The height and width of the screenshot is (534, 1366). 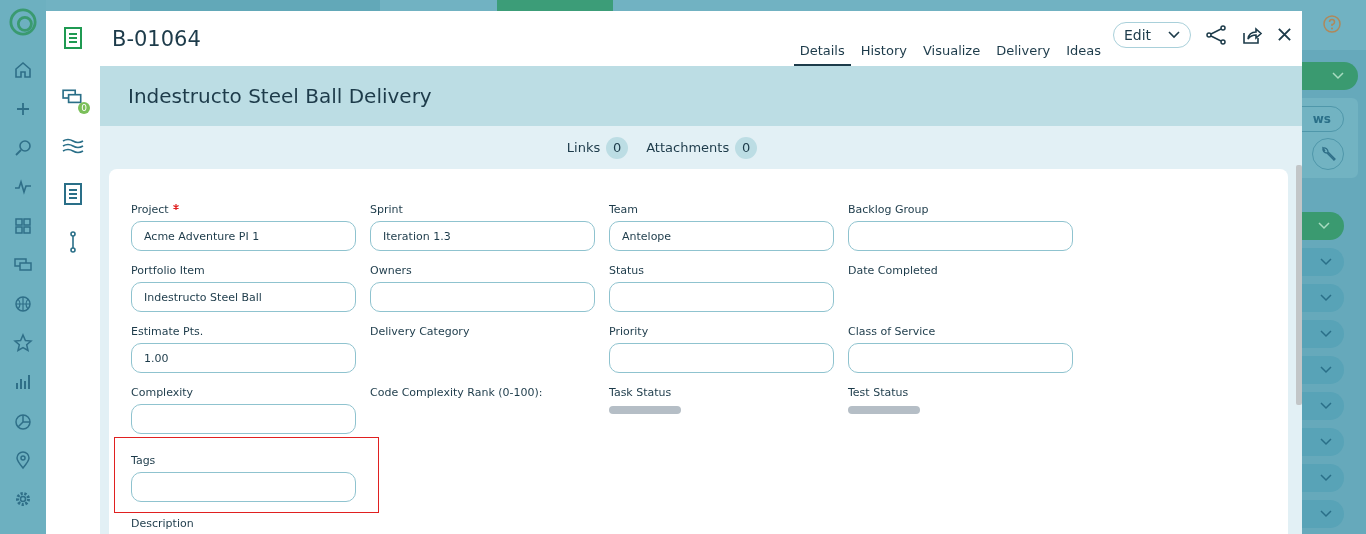 What do you see at coordinates (888, 209) in the screenshot?
I see `field-label: Backlog Group` at bounding box center [888, 209].